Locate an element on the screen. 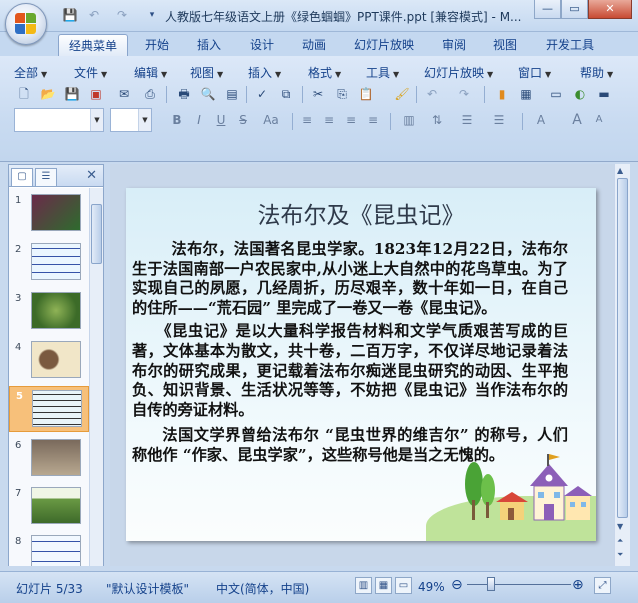 This screenshot has height=603, width=638. insert-table-icon: ▦ is located at coordinates (526, 94).